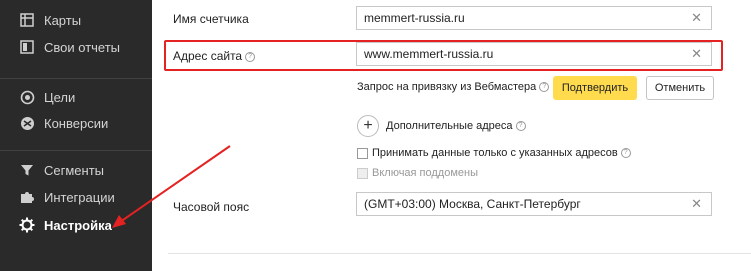 The height and width of the screenshot is (271, 751). What do you see at coordinates (63, 20) in the screenshot?
I see `sidebar-item-label: Карты` at bounding box center [63, 20].